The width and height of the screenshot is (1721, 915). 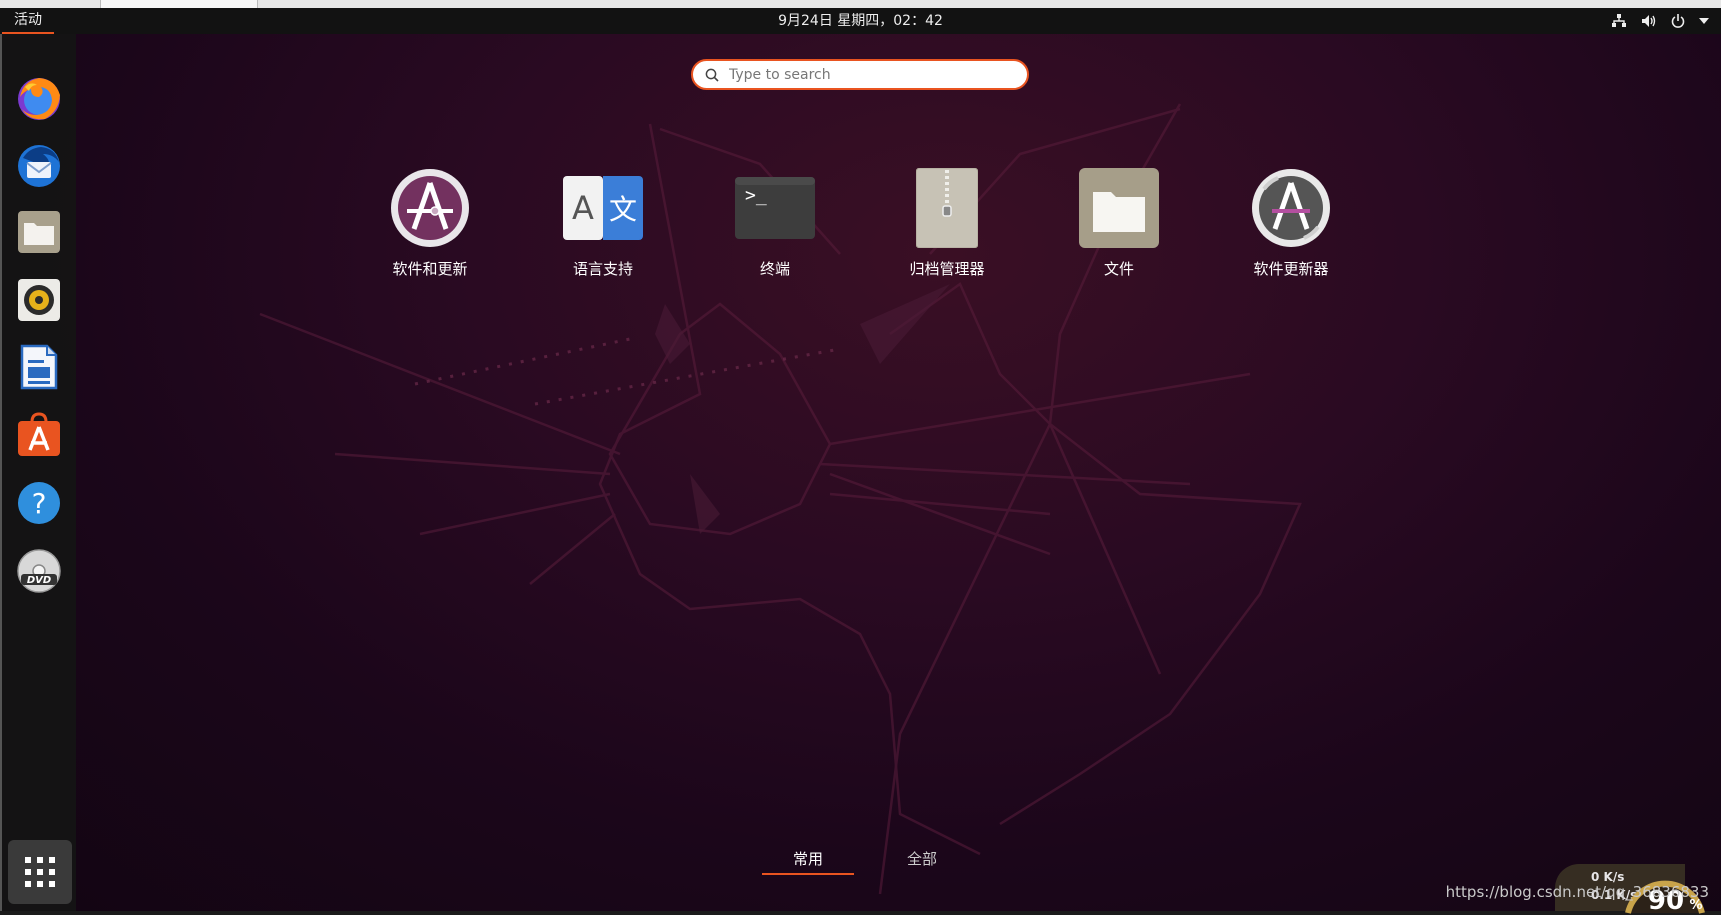 What do you see at coordinates (1660, 21) in the screenshot?
I see `system-tray` at bounding box center [1660, 21].